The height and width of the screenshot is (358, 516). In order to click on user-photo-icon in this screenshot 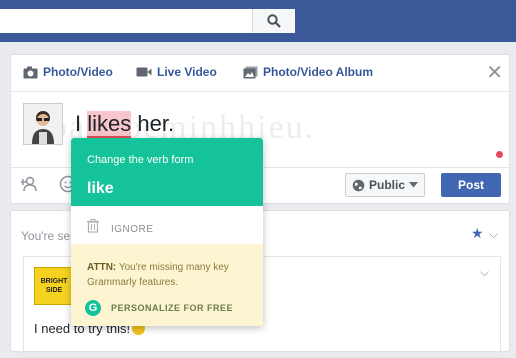, I will do `click(43, 127)`.